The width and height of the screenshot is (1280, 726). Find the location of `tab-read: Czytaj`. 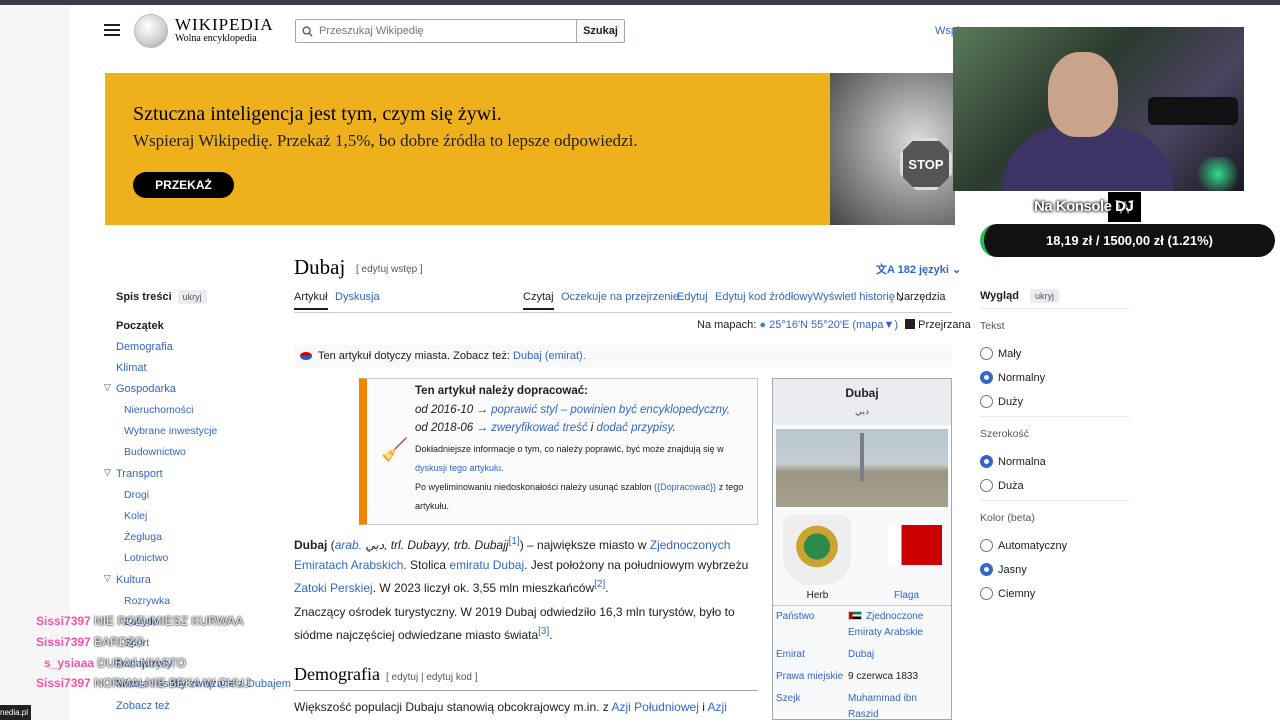

tab-read: Czytaj is located at coordinates (538, 300).